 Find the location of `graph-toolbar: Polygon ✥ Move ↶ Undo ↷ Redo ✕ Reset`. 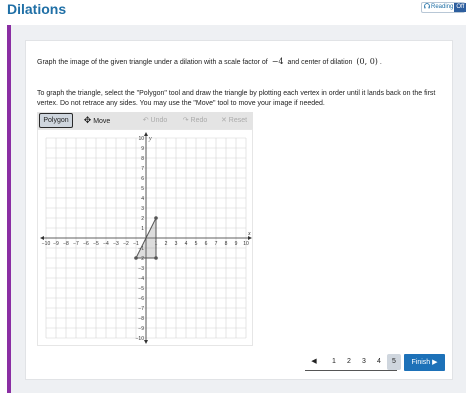

graph-toolbar: Polygon ✥ Move ↶ Undo ↷ Redo ✕ Reset is located at coordinates (145, 120).